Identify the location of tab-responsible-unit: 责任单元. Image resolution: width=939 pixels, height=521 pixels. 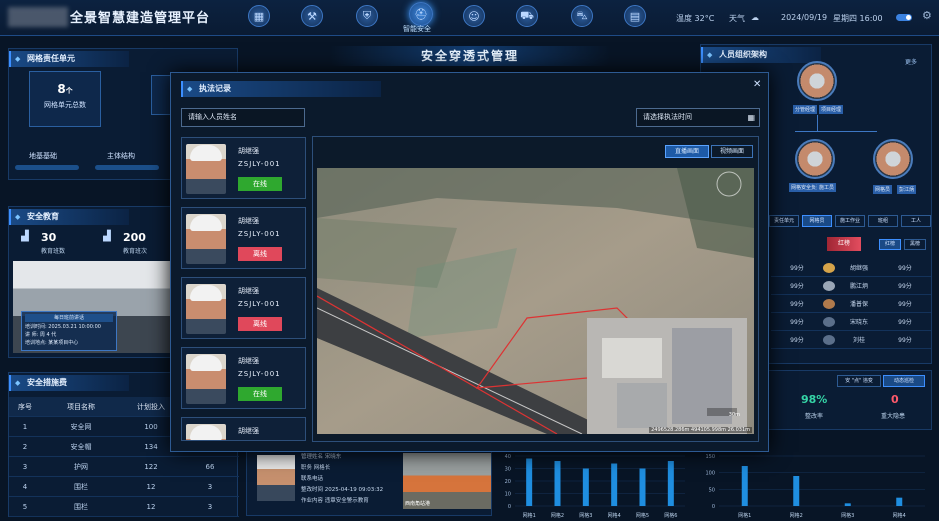
(784, 221).